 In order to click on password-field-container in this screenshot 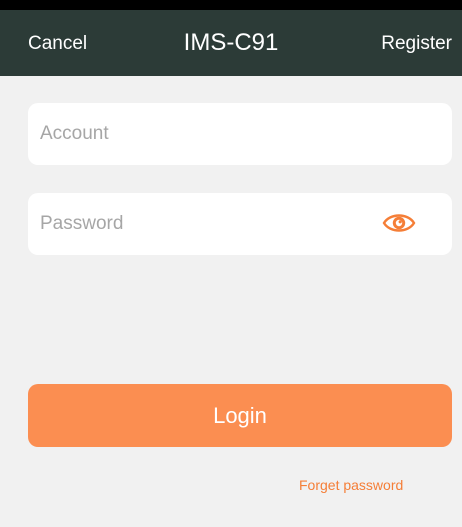, I will do `click(240, 224)`.